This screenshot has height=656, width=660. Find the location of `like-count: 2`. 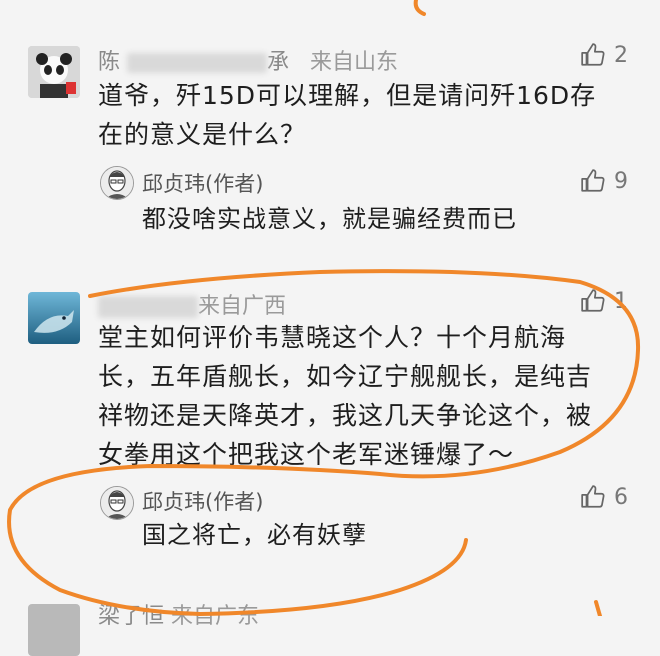

like-count: 2 is located at coordinates (621, 55).